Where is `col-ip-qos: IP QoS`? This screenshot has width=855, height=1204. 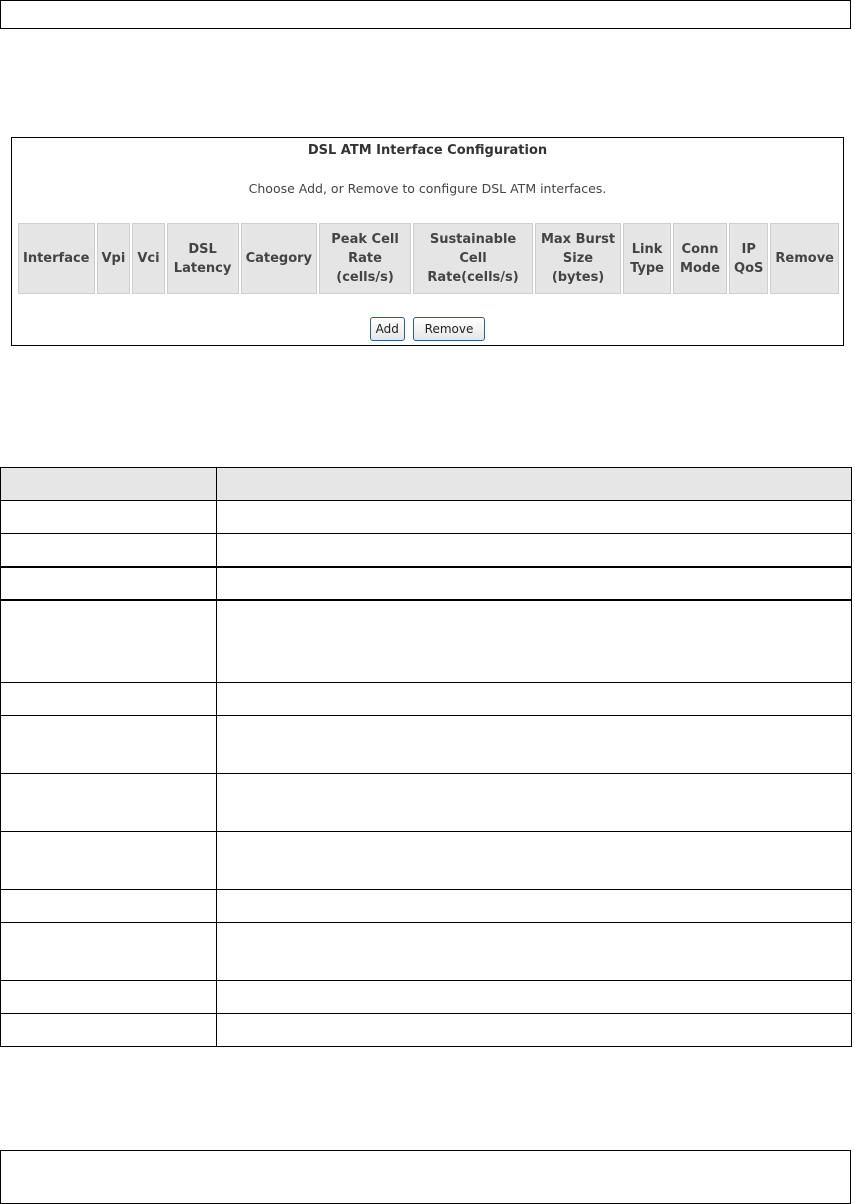 col-ip-qos: IP QoS is located at coordinates (749, 258).